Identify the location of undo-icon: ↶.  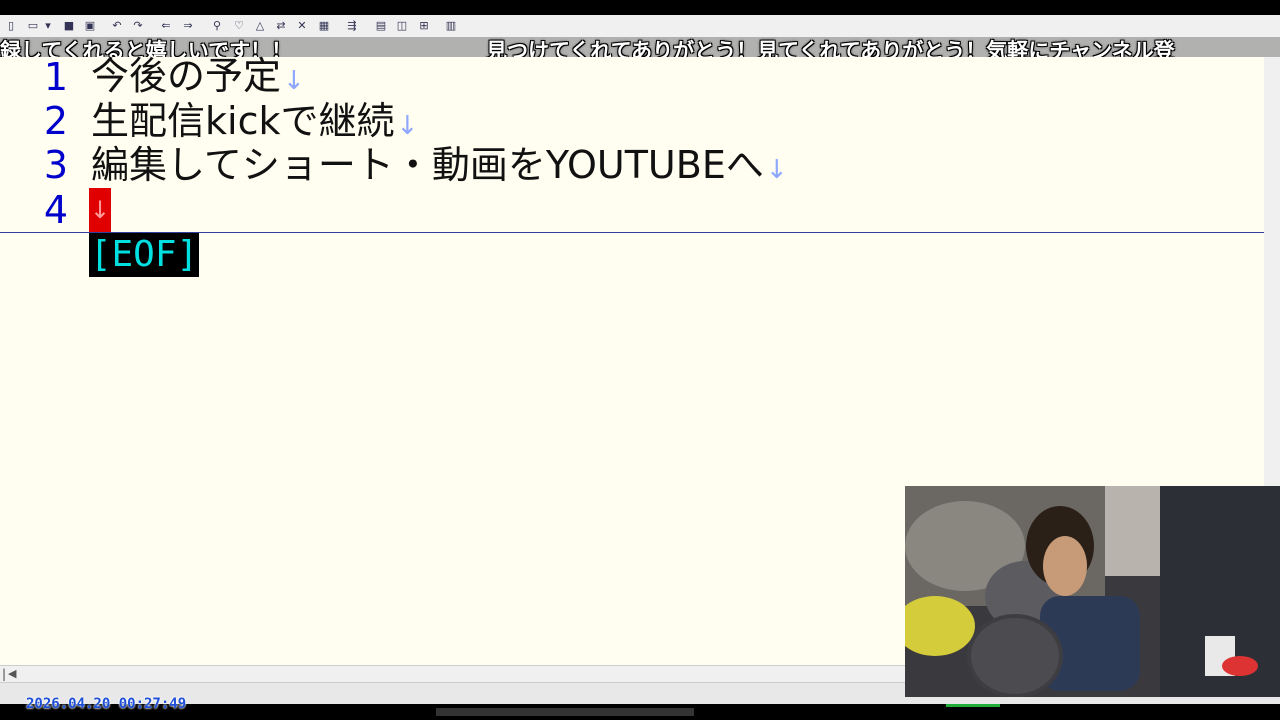
(117, 26).